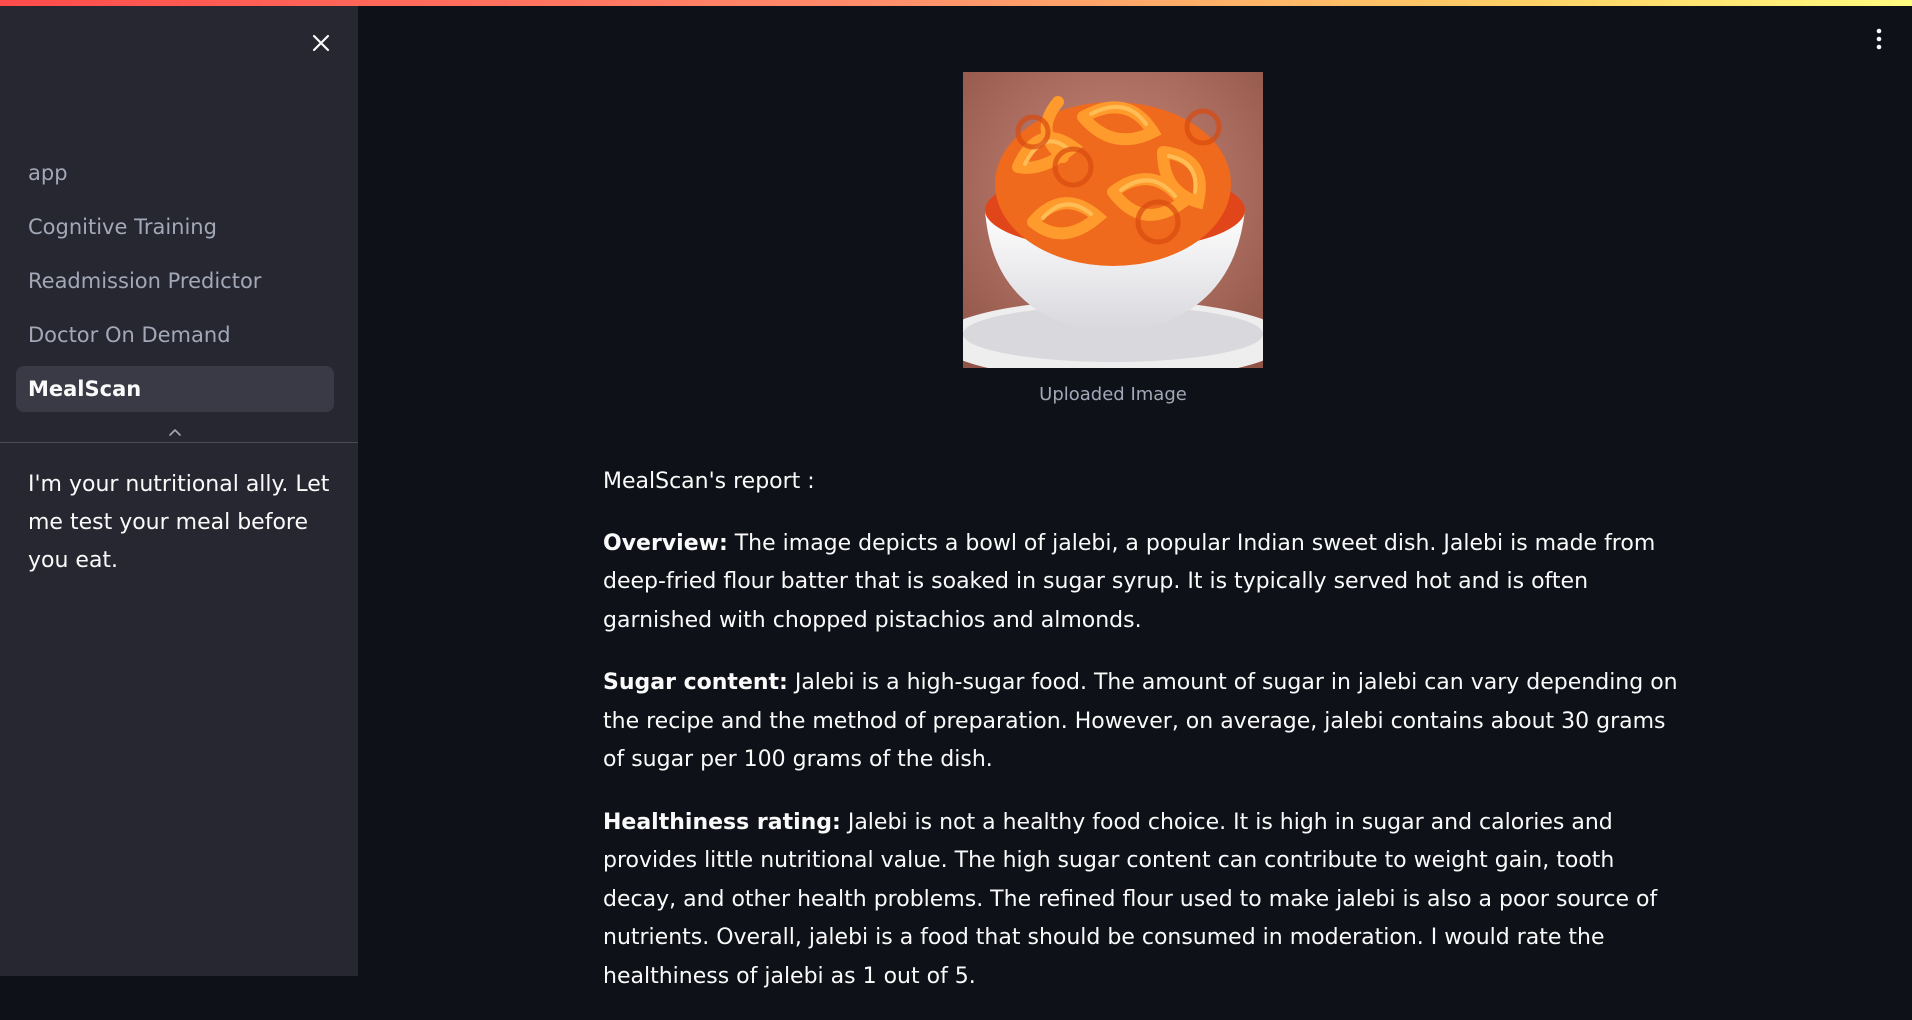 The height and width of the screenshot is (1020, 1912). I want to click on image-caption: Uploaded Image, so click(1113, 394).